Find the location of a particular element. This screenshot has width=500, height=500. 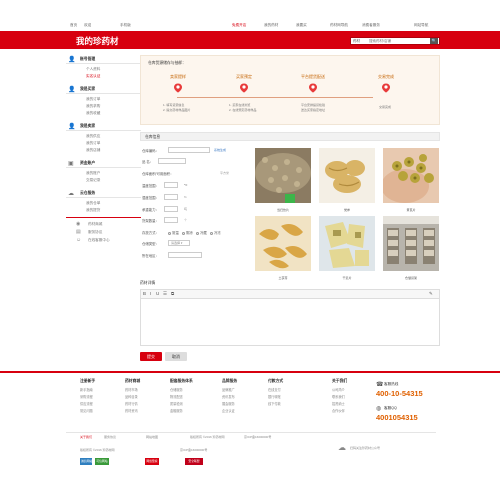

copyright-link: 网站地图 is located at coordinates (152, 437).